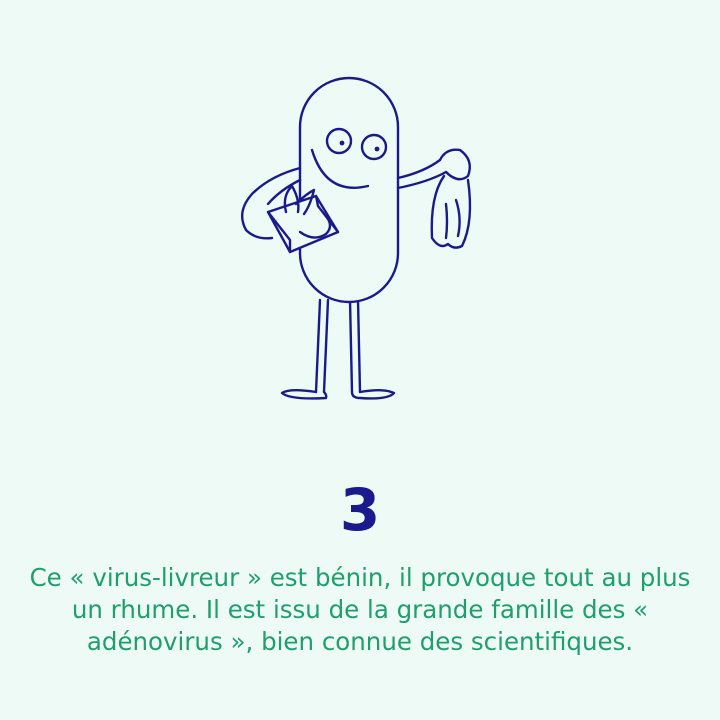  I want to click on right-arm, so click(419, 169).